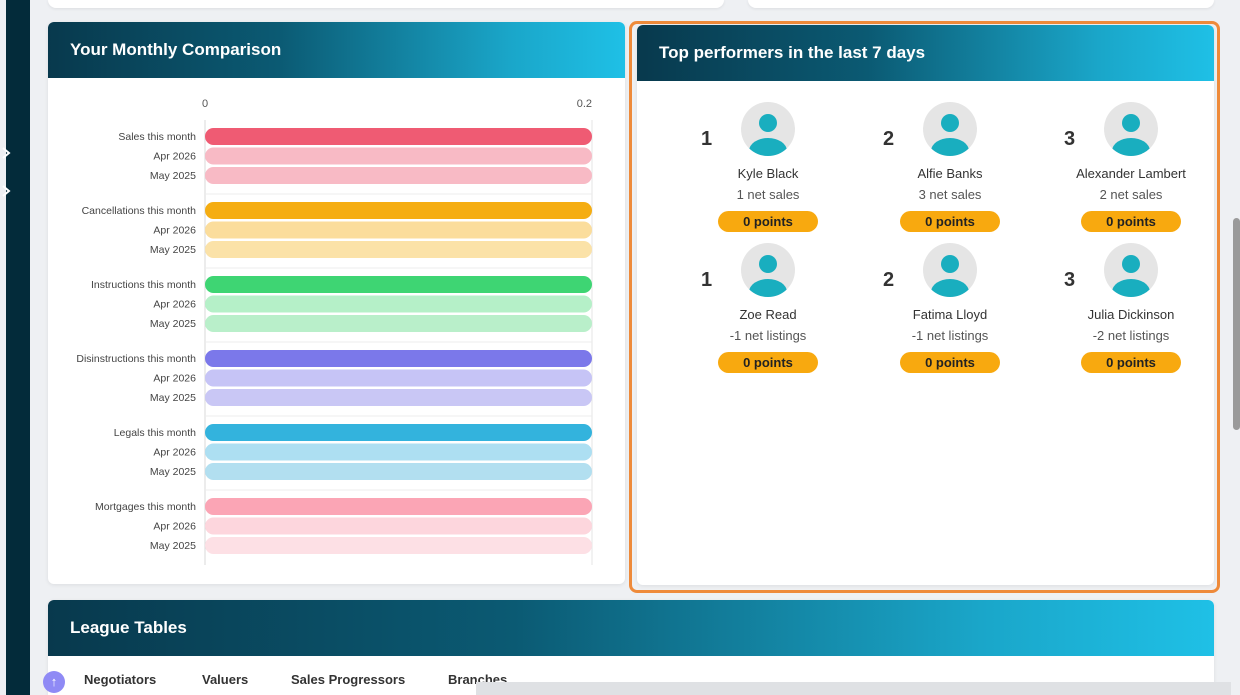 The image size is (1240, 695). Describe the element at coordinates (225, 679) in the screenshot. I see `tab-valuers: Valuers` at that location.